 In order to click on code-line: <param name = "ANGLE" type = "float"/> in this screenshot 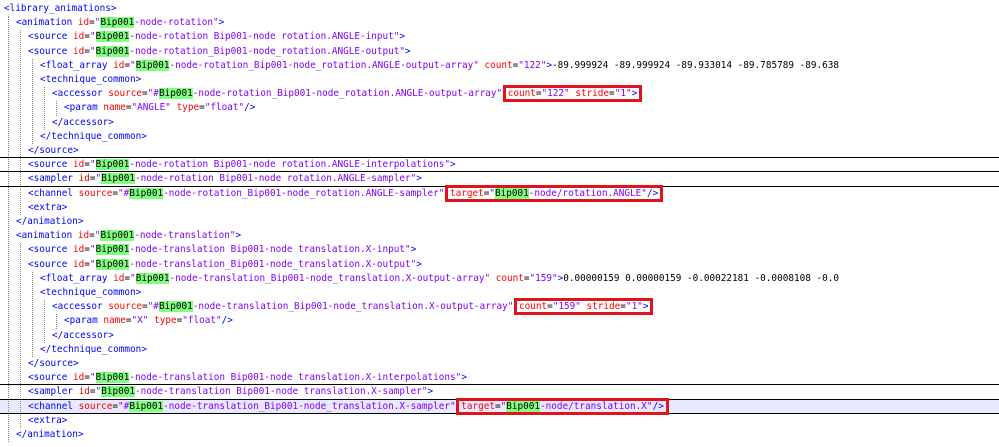, I will do `click(499, 108)`.